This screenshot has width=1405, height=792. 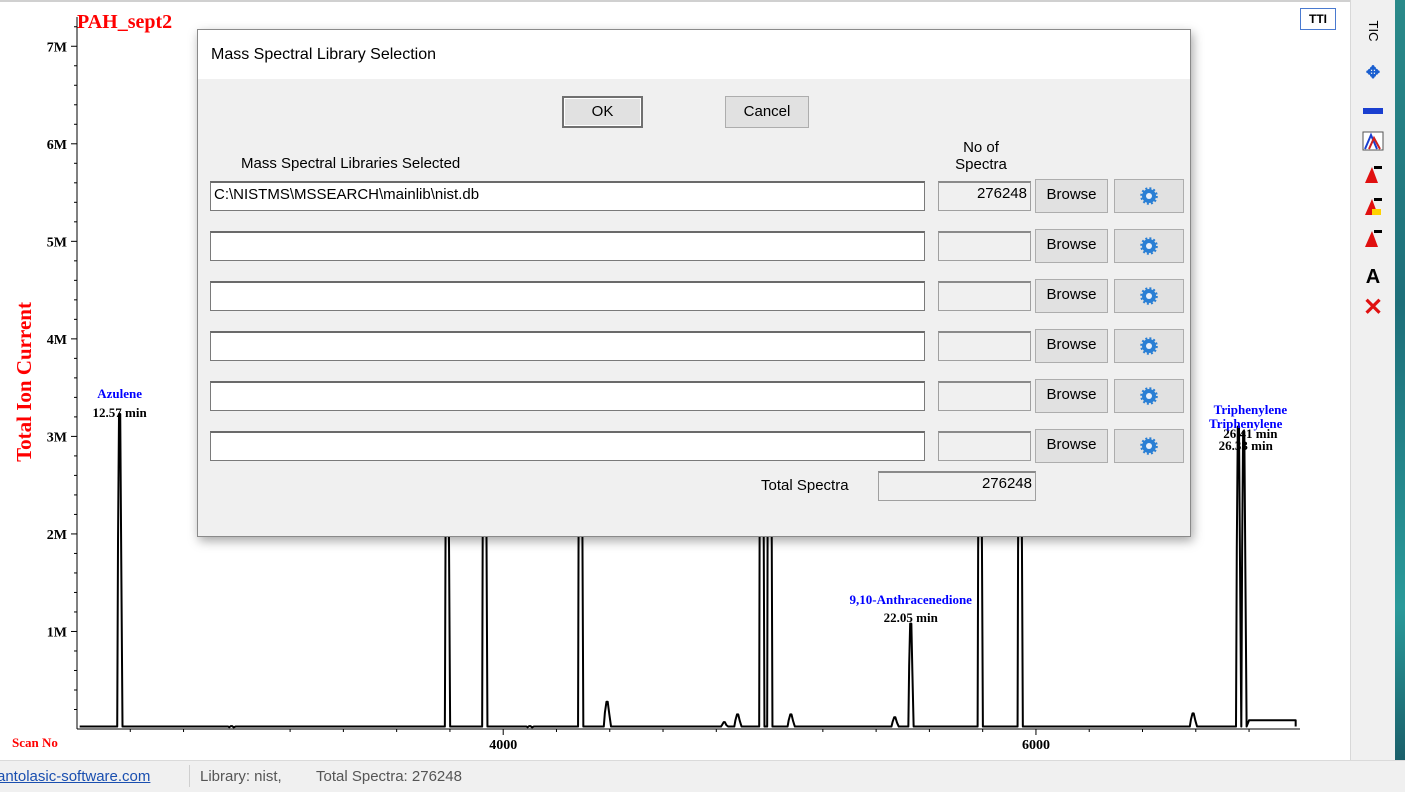 What do you see at coordinates (694, 54) in the screenshot?
I see `dialog-titlebar: Mass Spectral Library Selection` at bounding box center [694, 54].